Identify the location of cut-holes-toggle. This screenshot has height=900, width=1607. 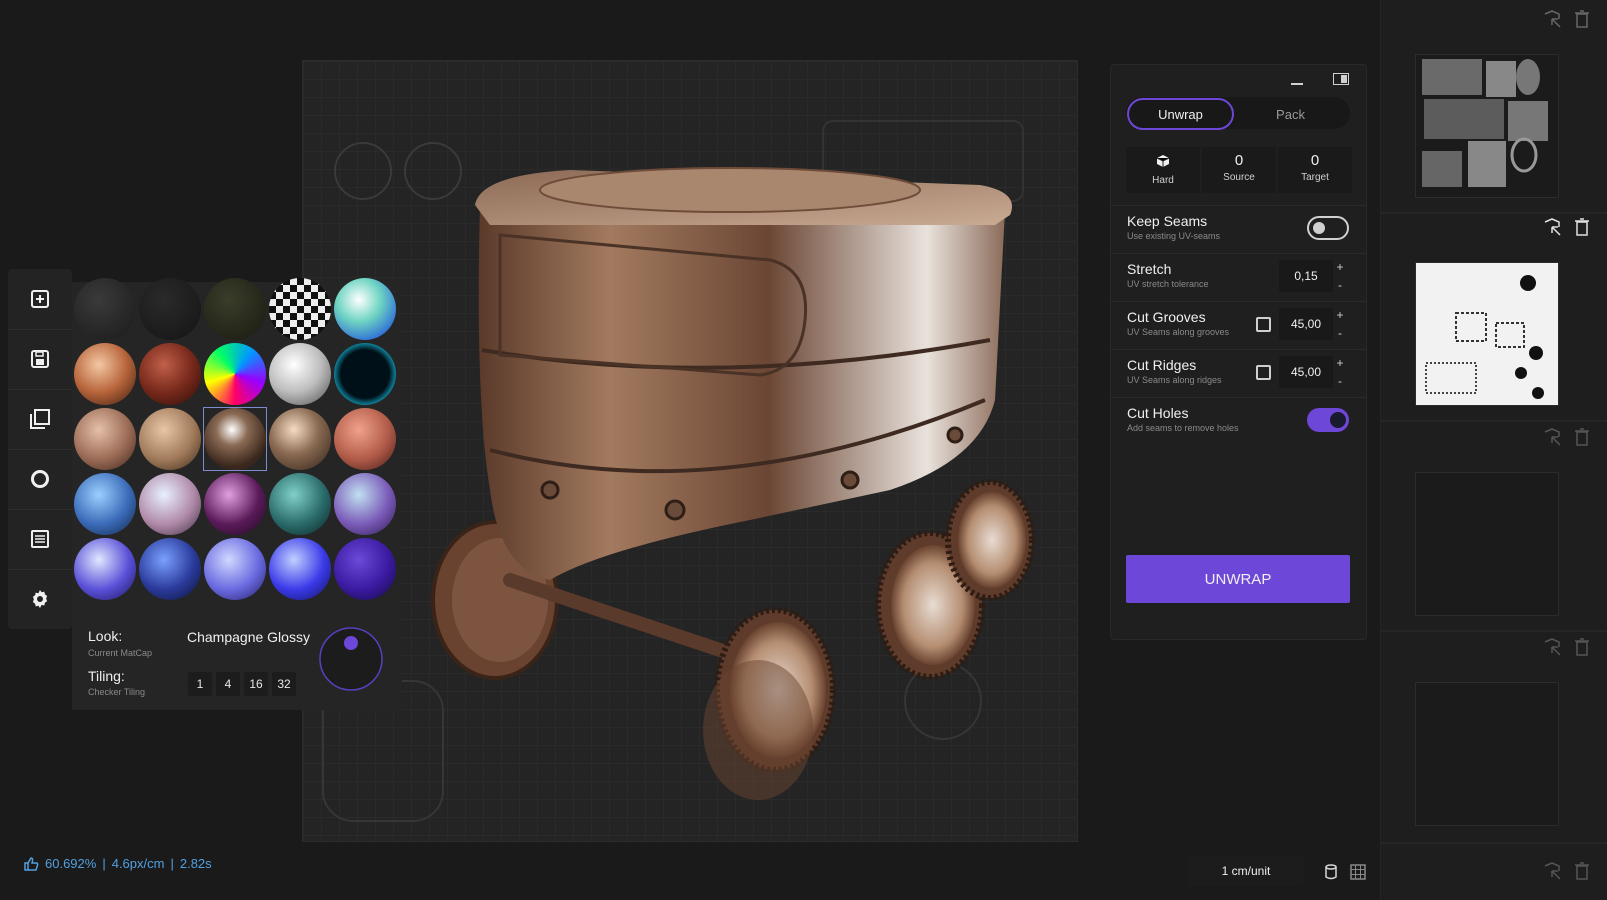
(1328, 420).